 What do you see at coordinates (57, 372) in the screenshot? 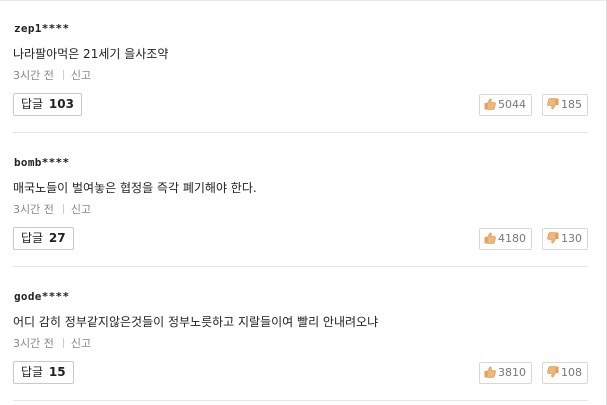
I see `reply-count: 15` at bounding box center [57, 372].